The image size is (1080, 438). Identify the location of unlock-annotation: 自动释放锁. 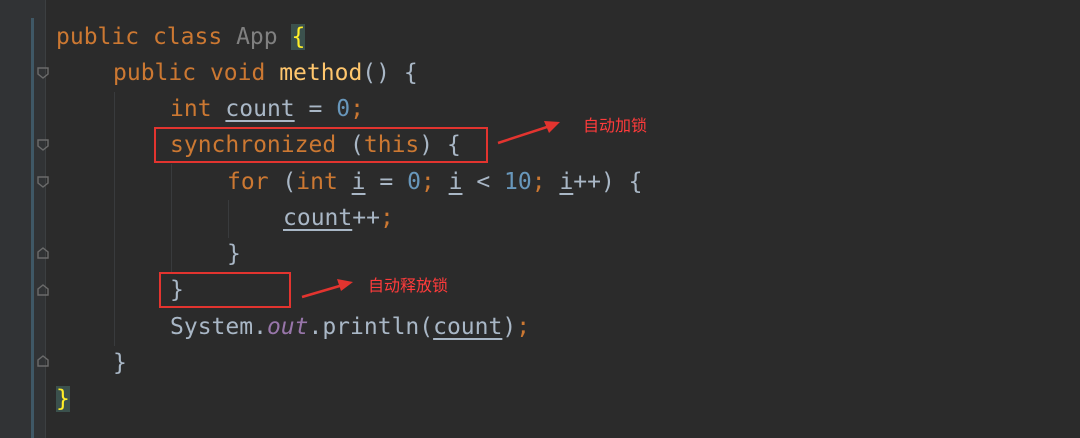
(408, 285).